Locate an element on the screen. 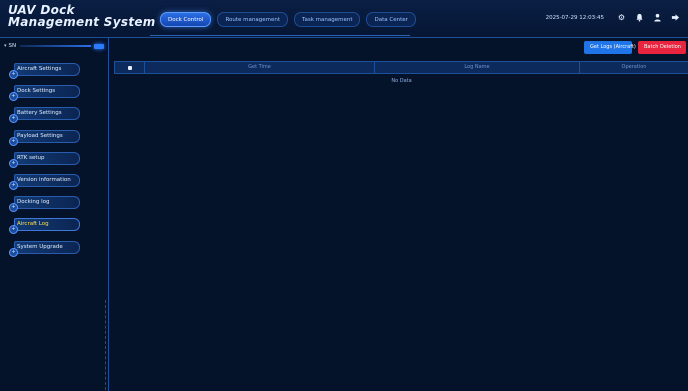 The width and height of the screenshot is (688, 391). select-all-checkbox is located at coordinates (129, 67).